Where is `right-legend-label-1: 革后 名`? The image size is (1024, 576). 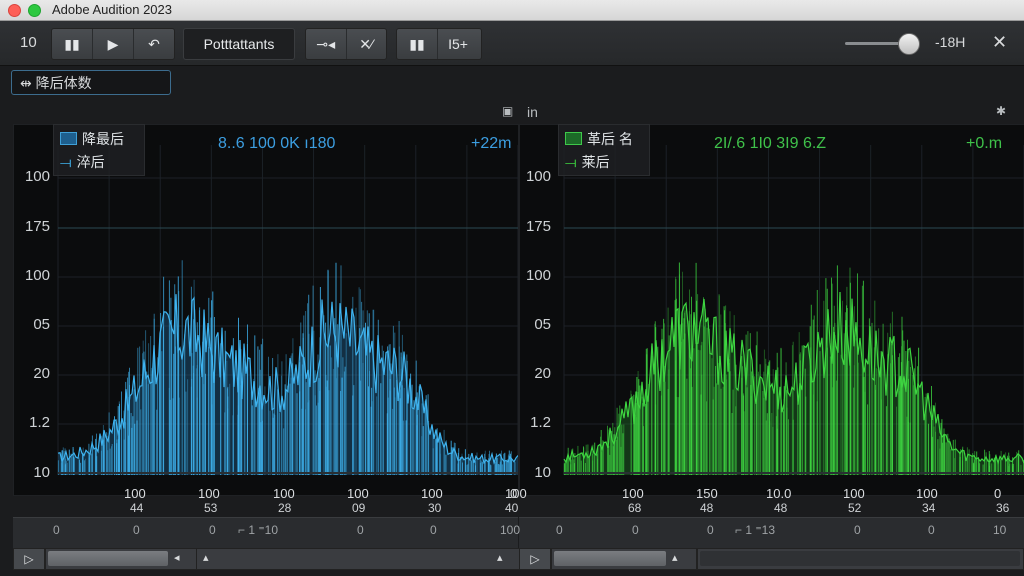 right-legend-label-1: 革后 名 is located at coordinates (610, 139).